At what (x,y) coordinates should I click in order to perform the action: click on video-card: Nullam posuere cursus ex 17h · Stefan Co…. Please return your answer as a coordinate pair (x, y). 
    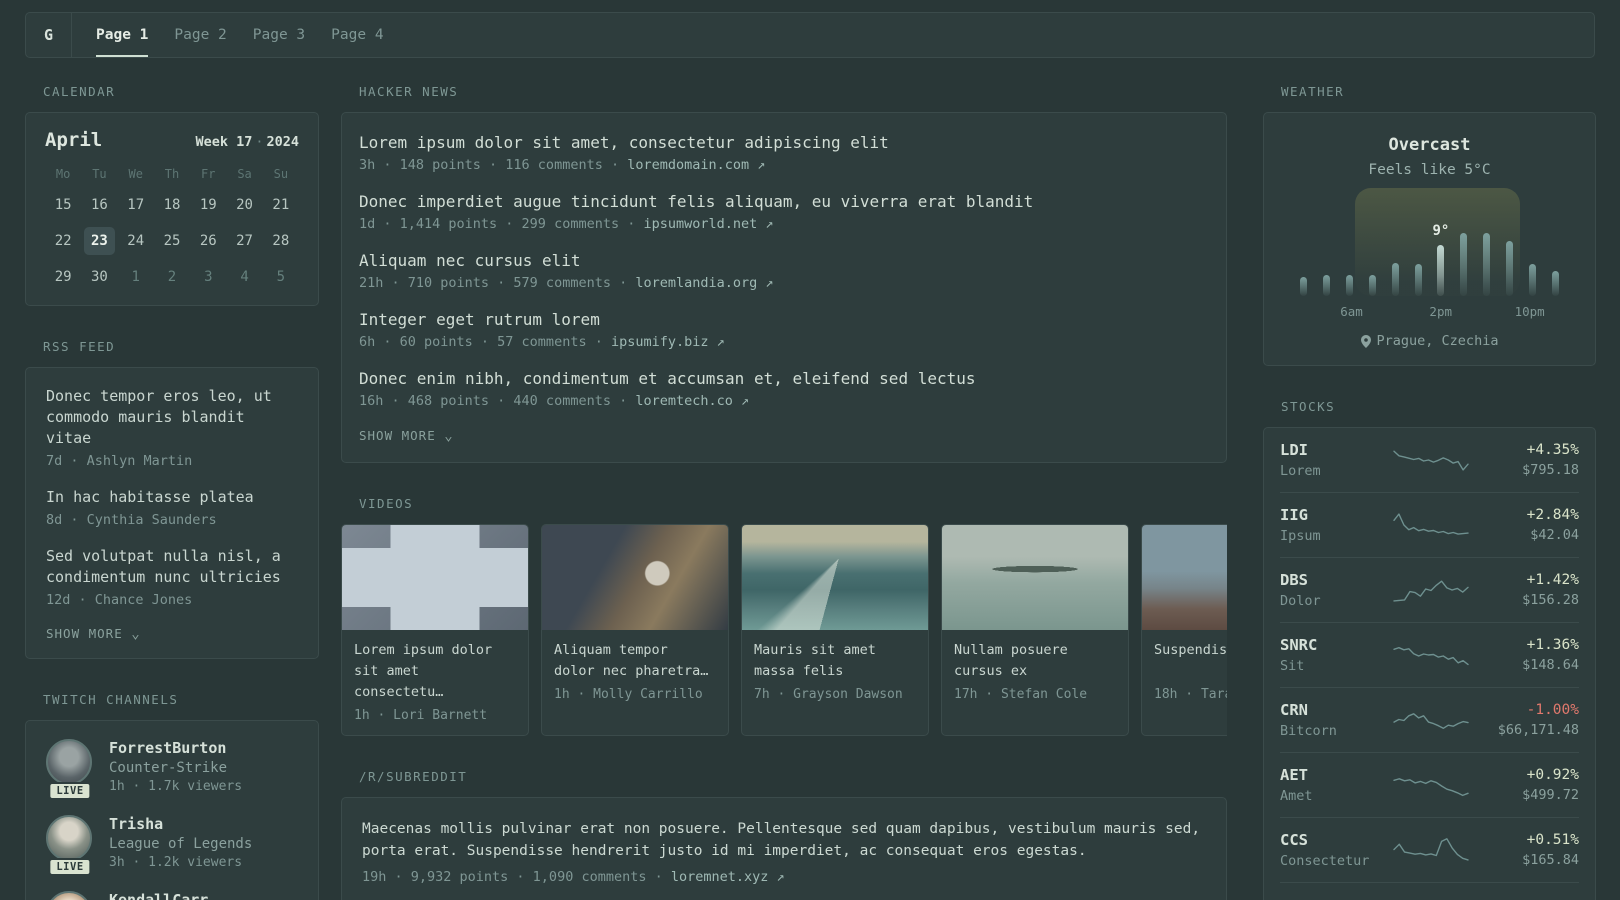
    Looking at the image, I should click on (1035, 630).